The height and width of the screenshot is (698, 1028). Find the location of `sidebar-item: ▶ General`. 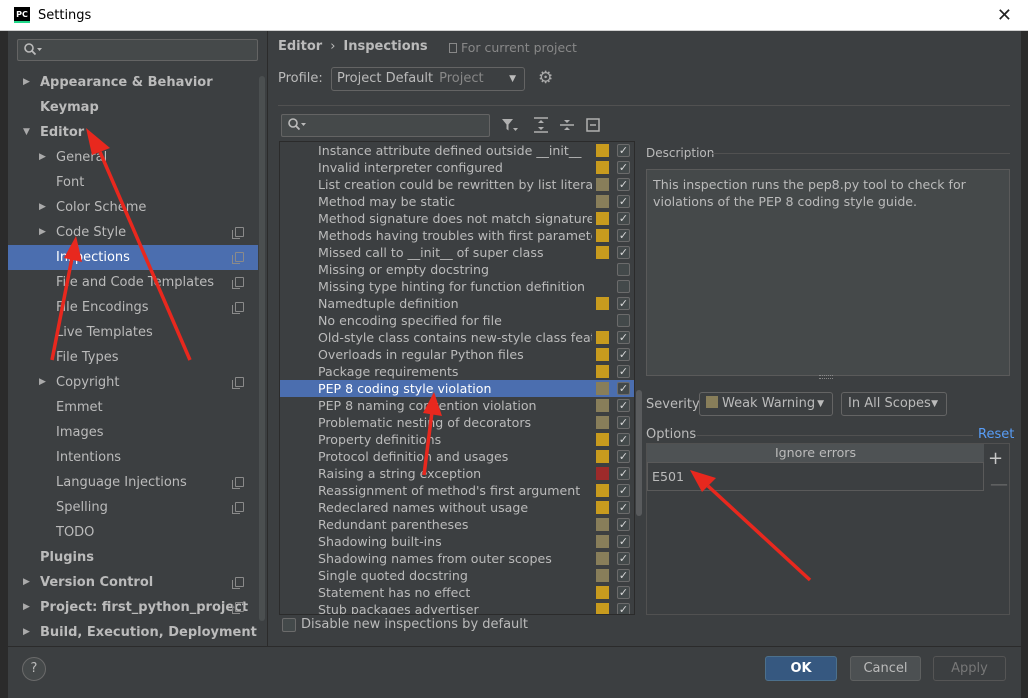

sidebar-item: ▶ General is located at coordinates (133, 157).